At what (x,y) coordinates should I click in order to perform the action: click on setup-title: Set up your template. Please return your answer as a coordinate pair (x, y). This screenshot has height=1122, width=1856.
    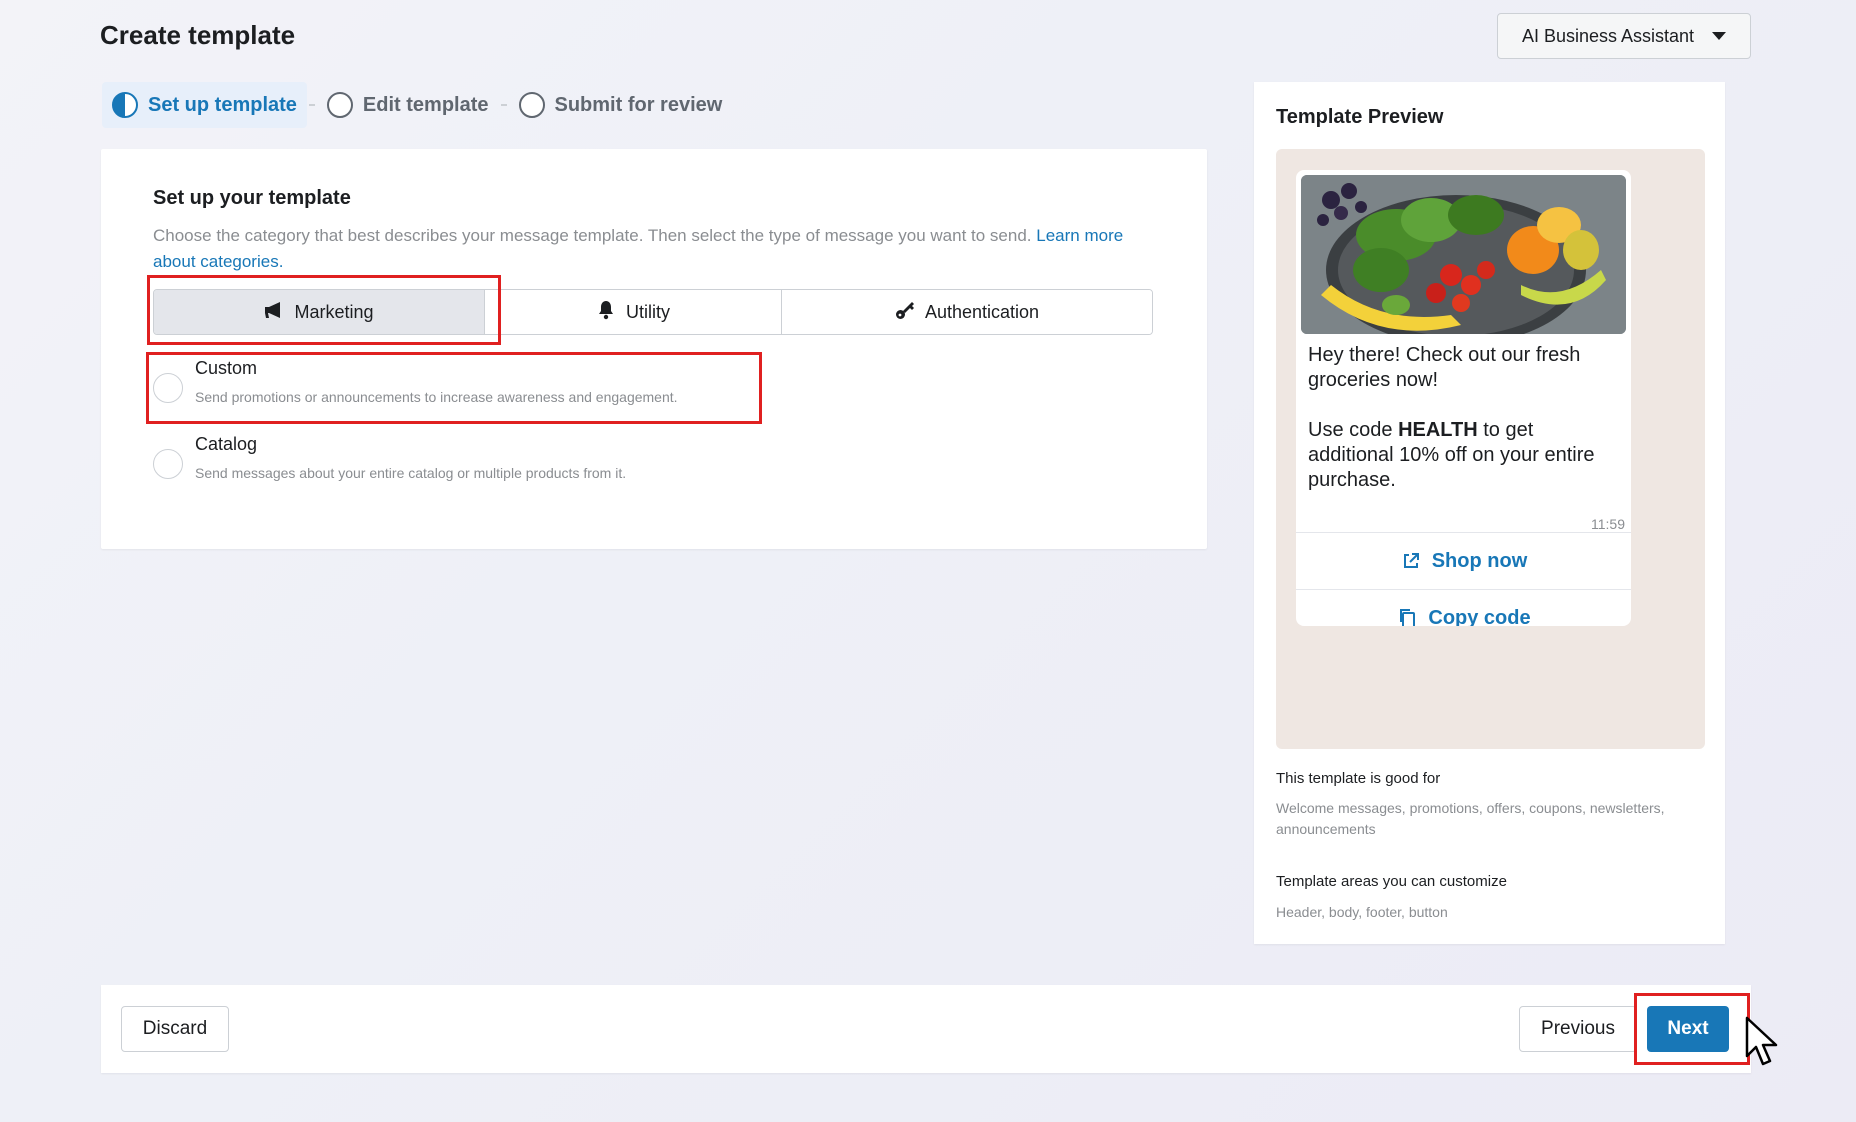
    Looking at the image, I should click on (252, 198).